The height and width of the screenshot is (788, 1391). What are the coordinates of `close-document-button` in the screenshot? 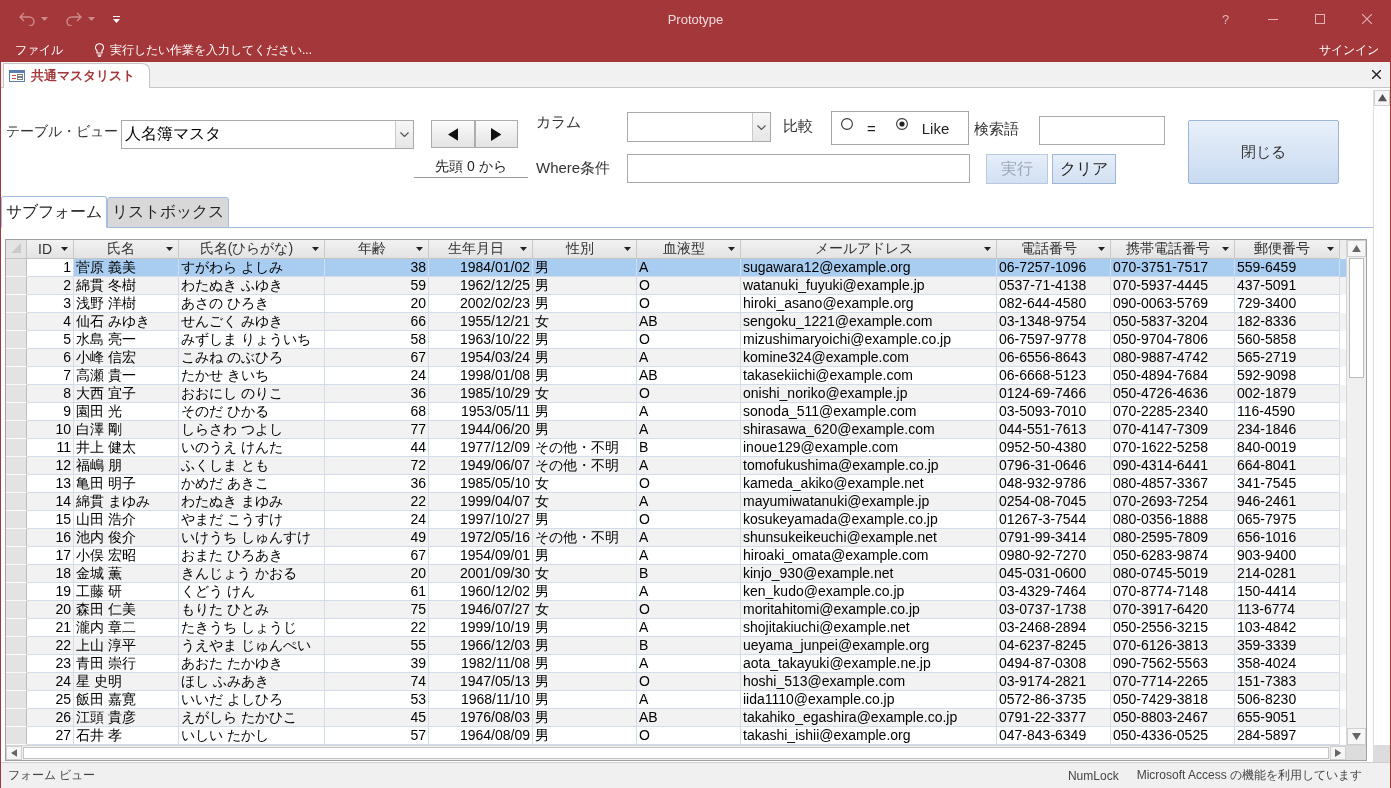 It's located at (1376, 74).